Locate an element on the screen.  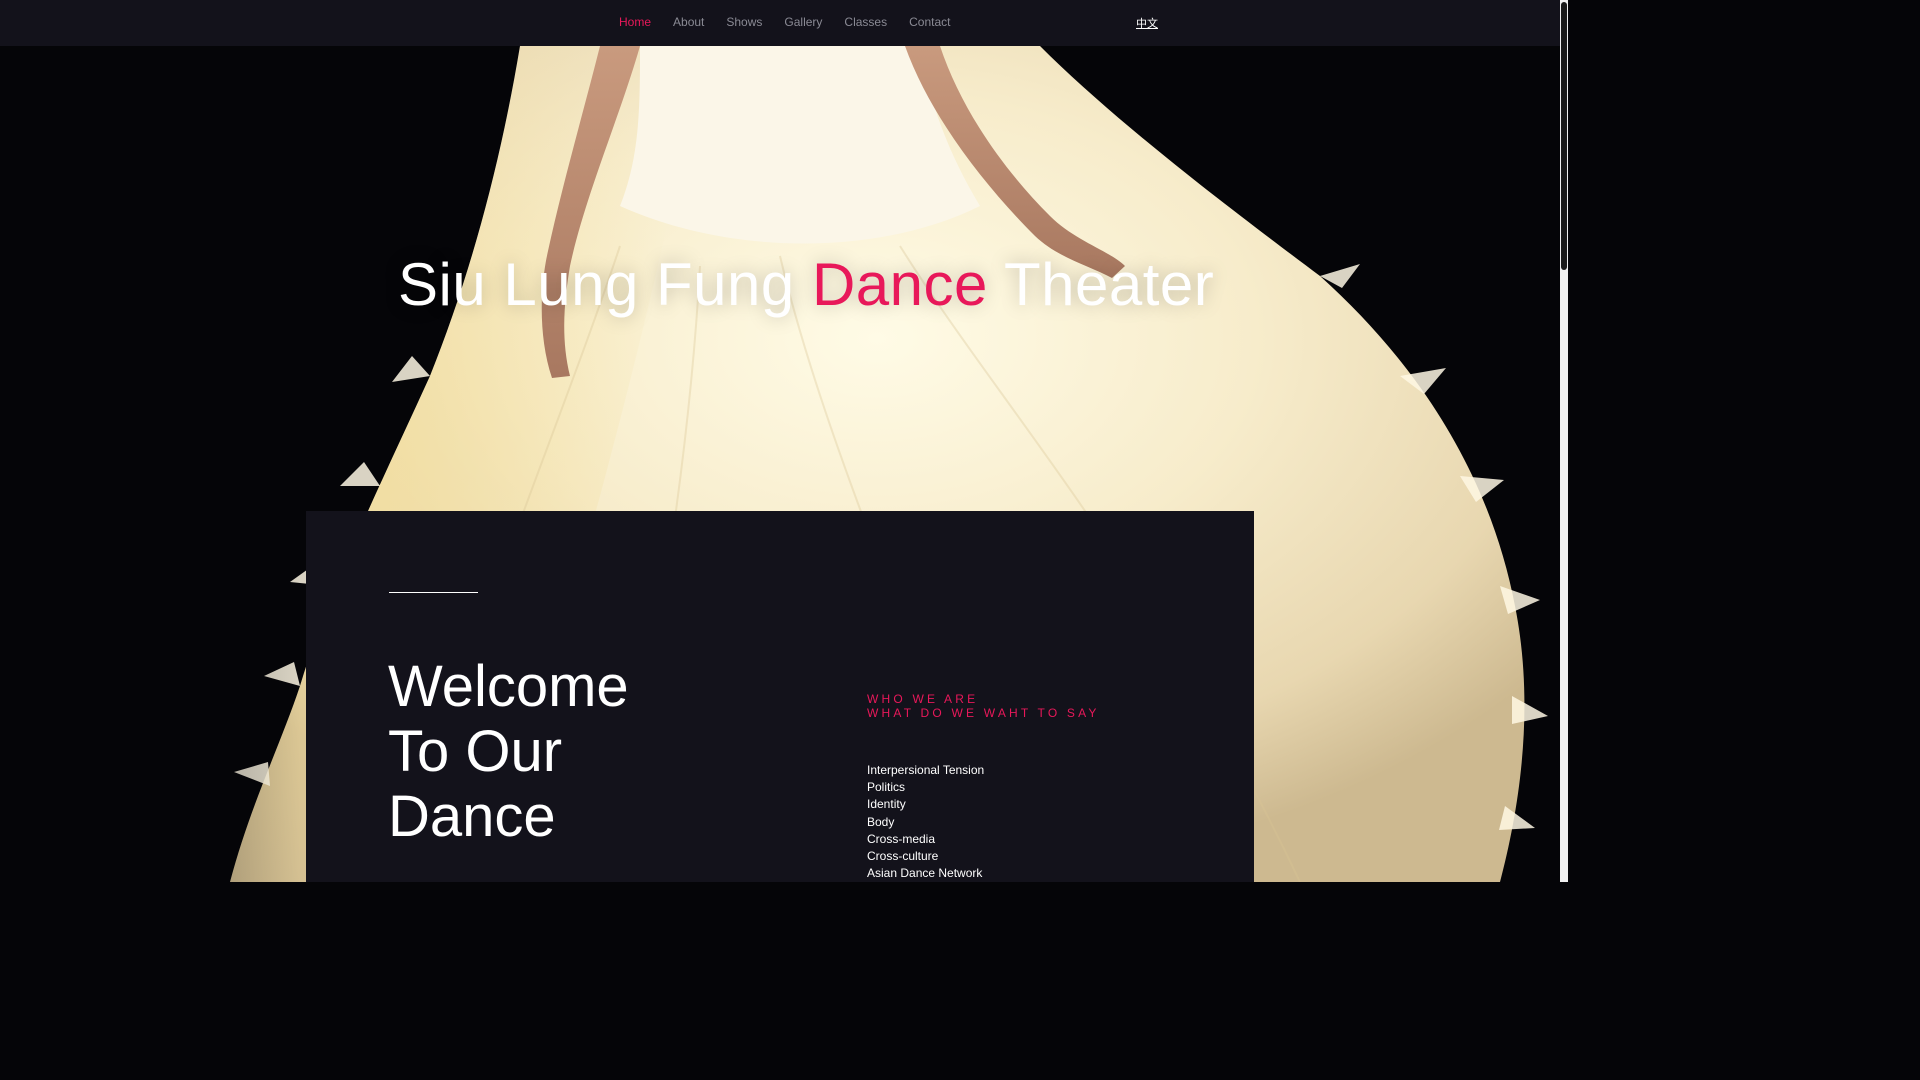
hero-title-part1: Siu Lung Fung is located at coordinates (605, 284).